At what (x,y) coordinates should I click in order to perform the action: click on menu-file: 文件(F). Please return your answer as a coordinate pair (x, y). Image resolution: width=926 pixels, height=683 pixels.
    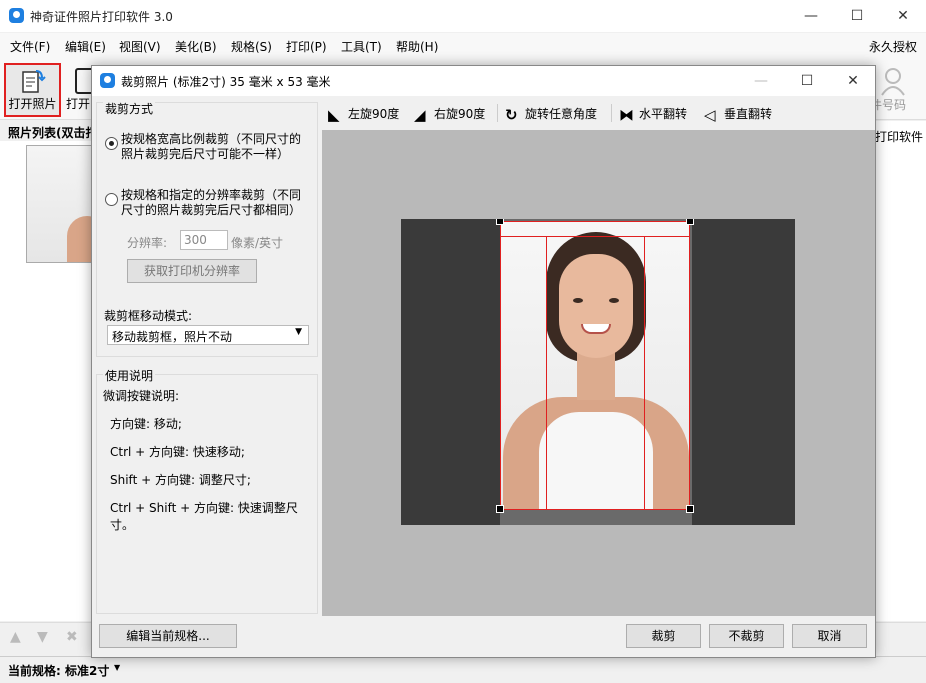
    Looking at the image, I should click on (30, 46).